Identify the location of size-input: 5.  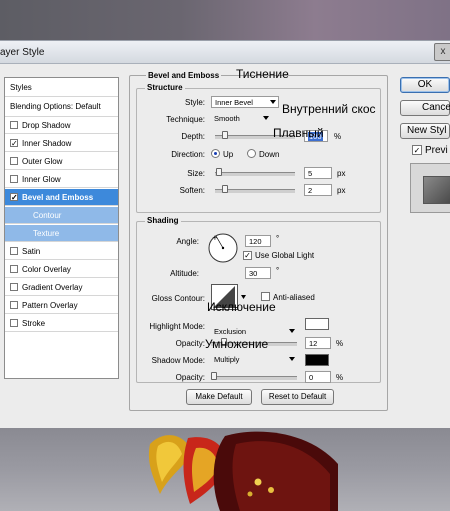
(318, 173).